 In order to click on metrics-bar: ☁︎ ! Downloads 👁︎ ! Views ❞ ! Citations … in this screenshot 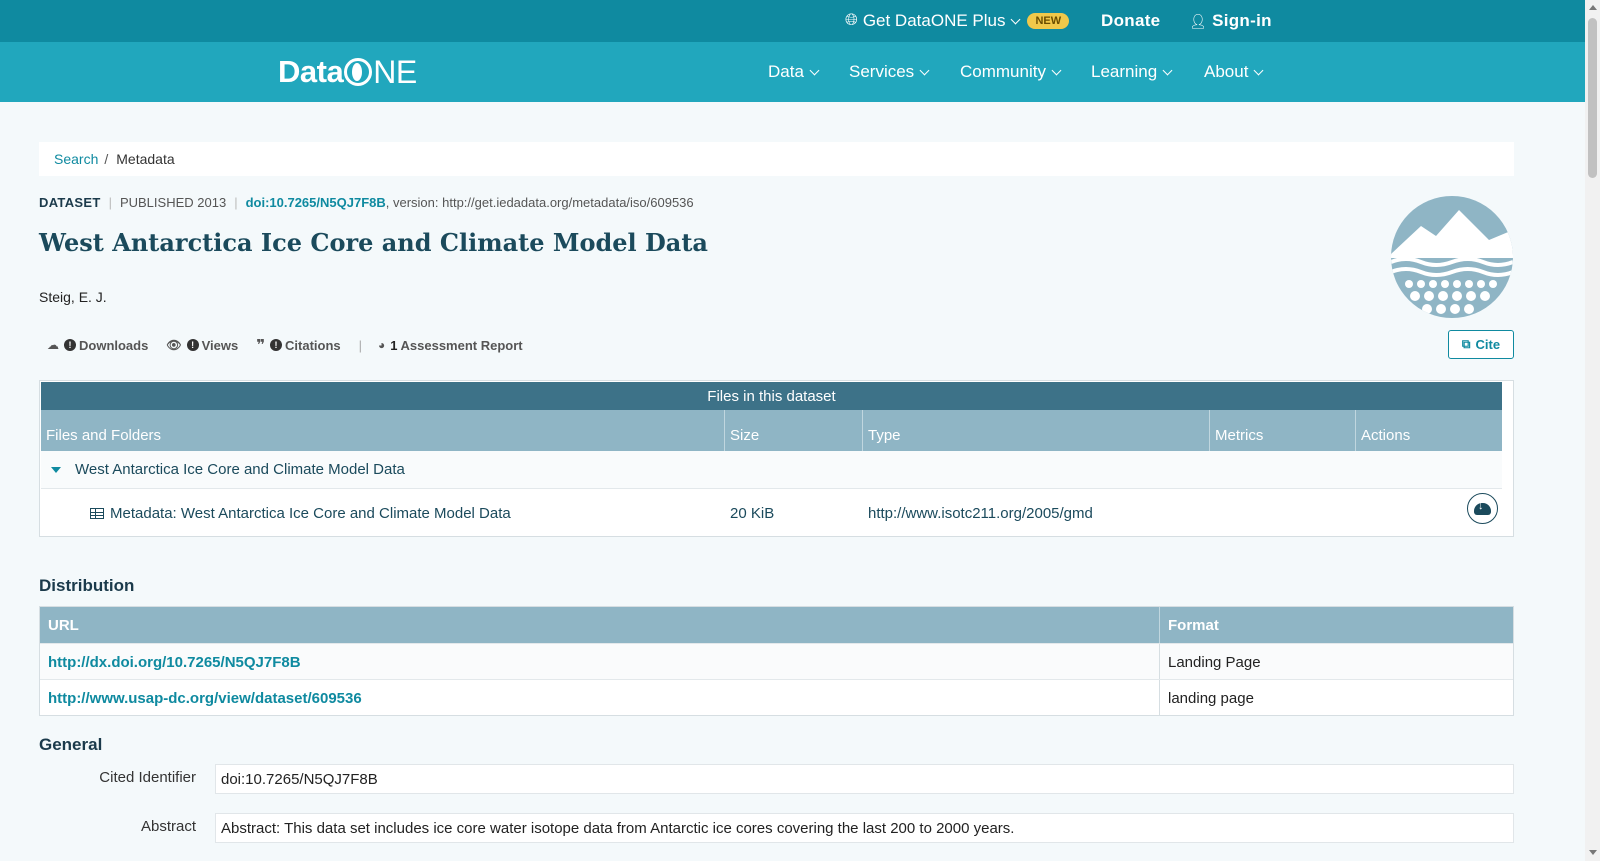, I will do `click(294, 345)`.